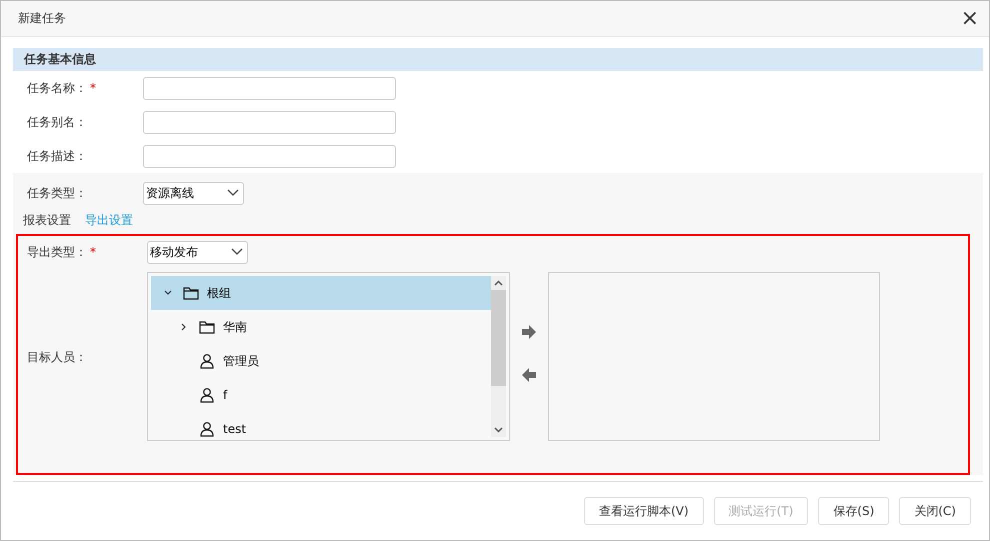 Image resolution: width=990 pixels, height=541 pixels. I want to click on dialog-button: 保存(S), so click(854, 511).